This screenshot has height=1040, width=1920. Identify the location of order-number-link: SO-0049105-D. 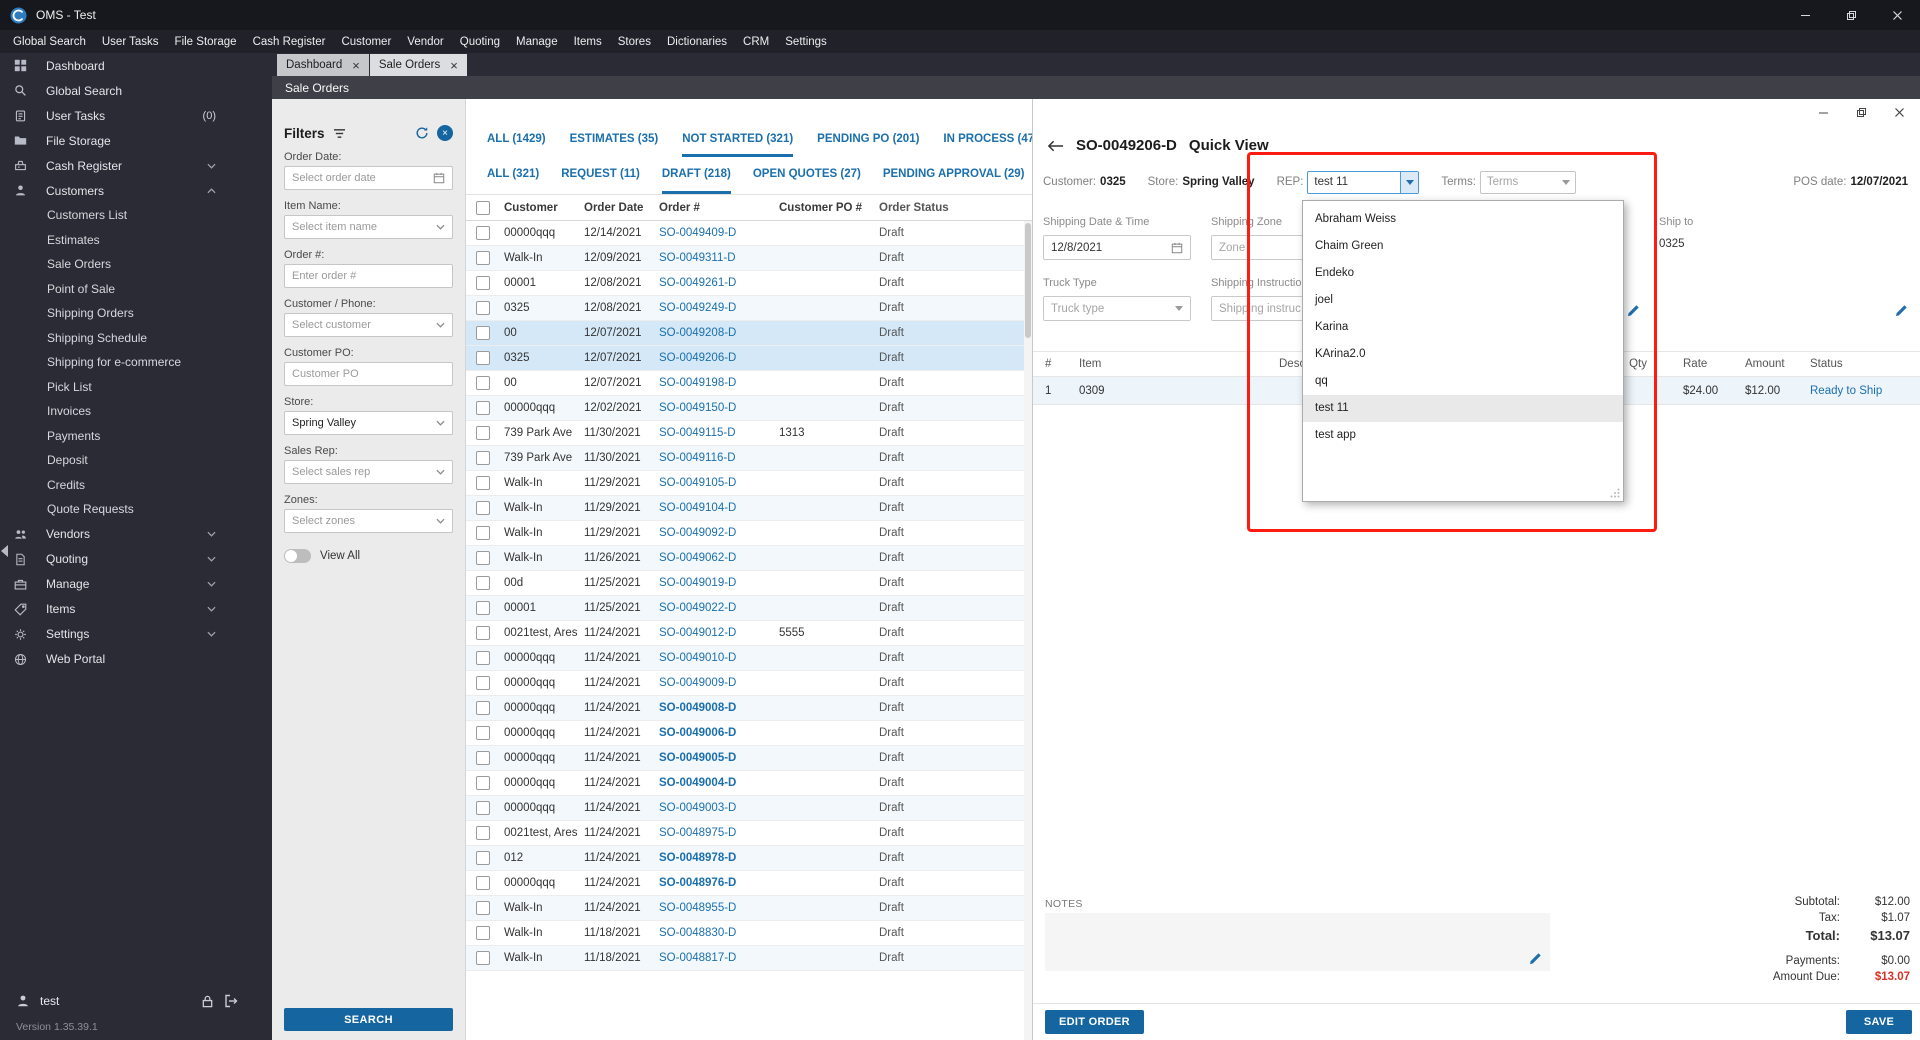
(697, 483).